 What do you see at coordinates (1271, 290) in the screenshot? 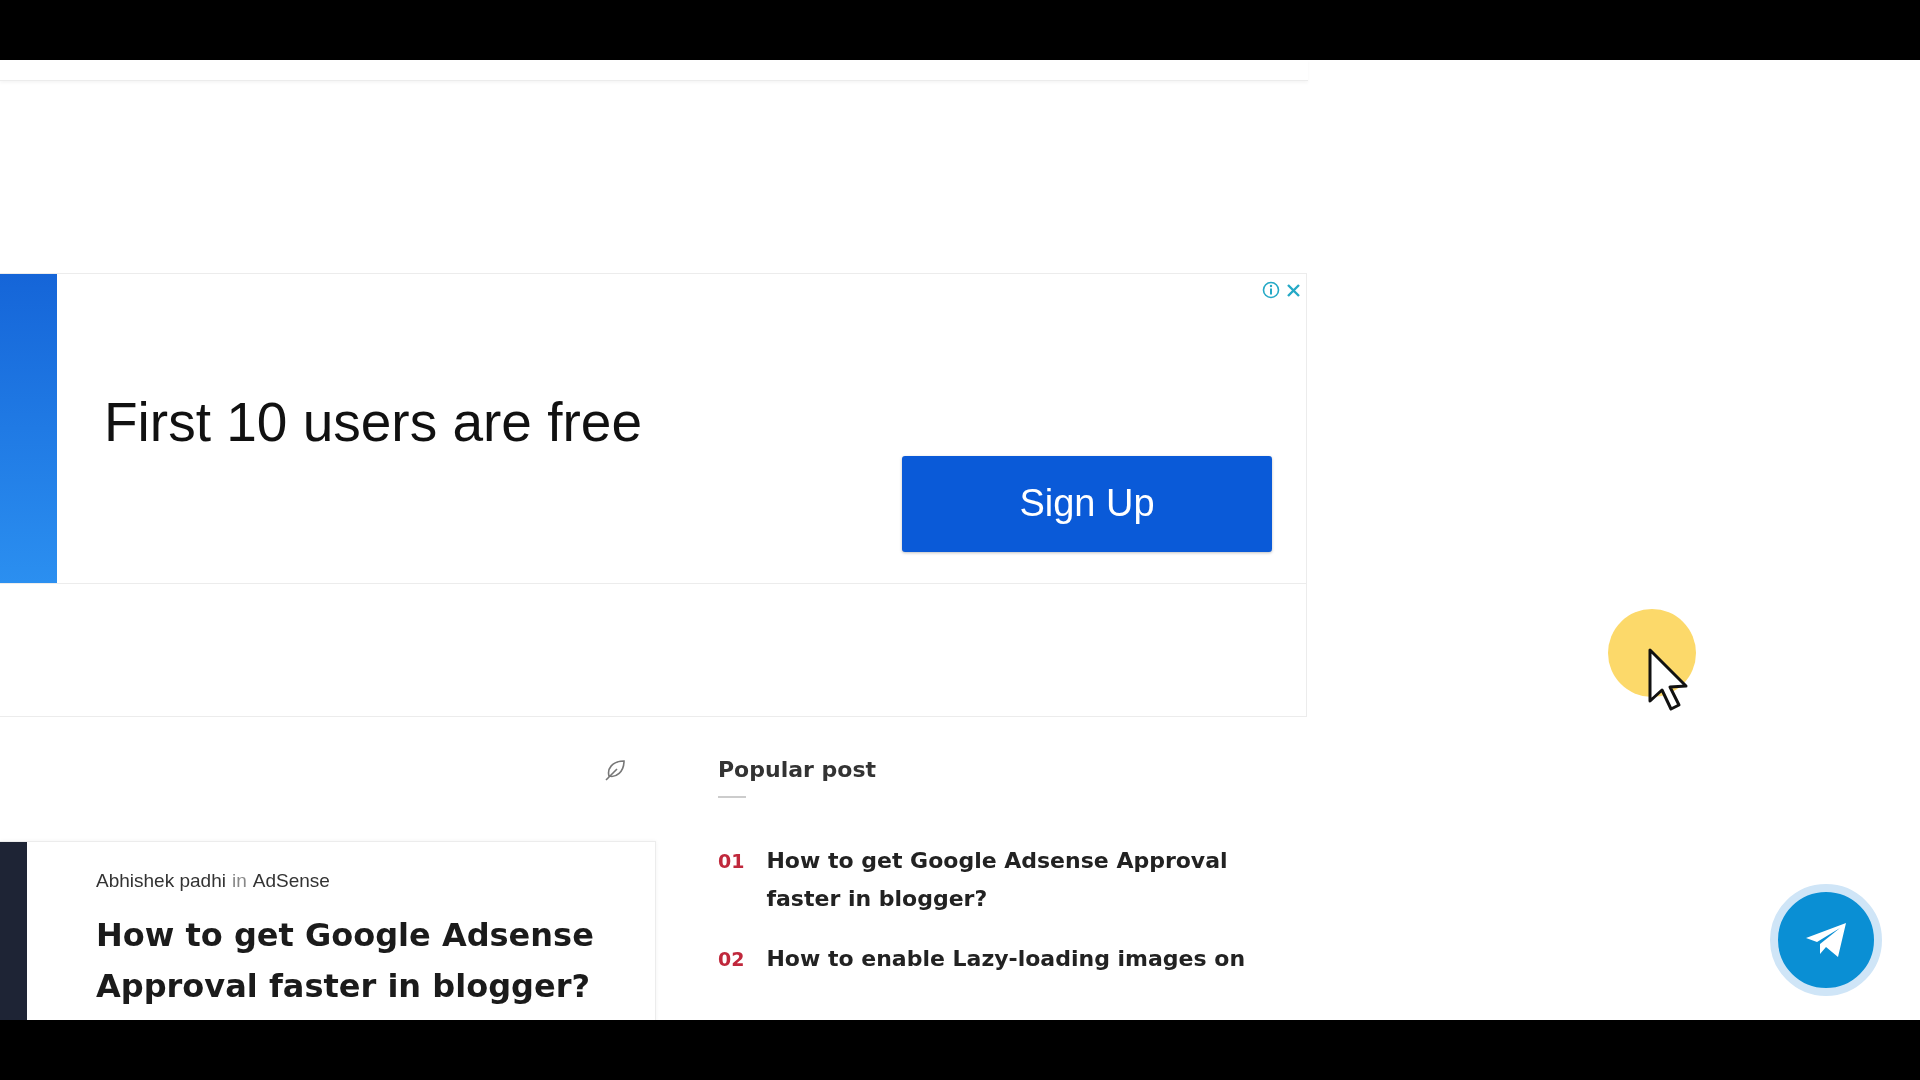
I see `info-icon` at bounding box center [1271, 290].